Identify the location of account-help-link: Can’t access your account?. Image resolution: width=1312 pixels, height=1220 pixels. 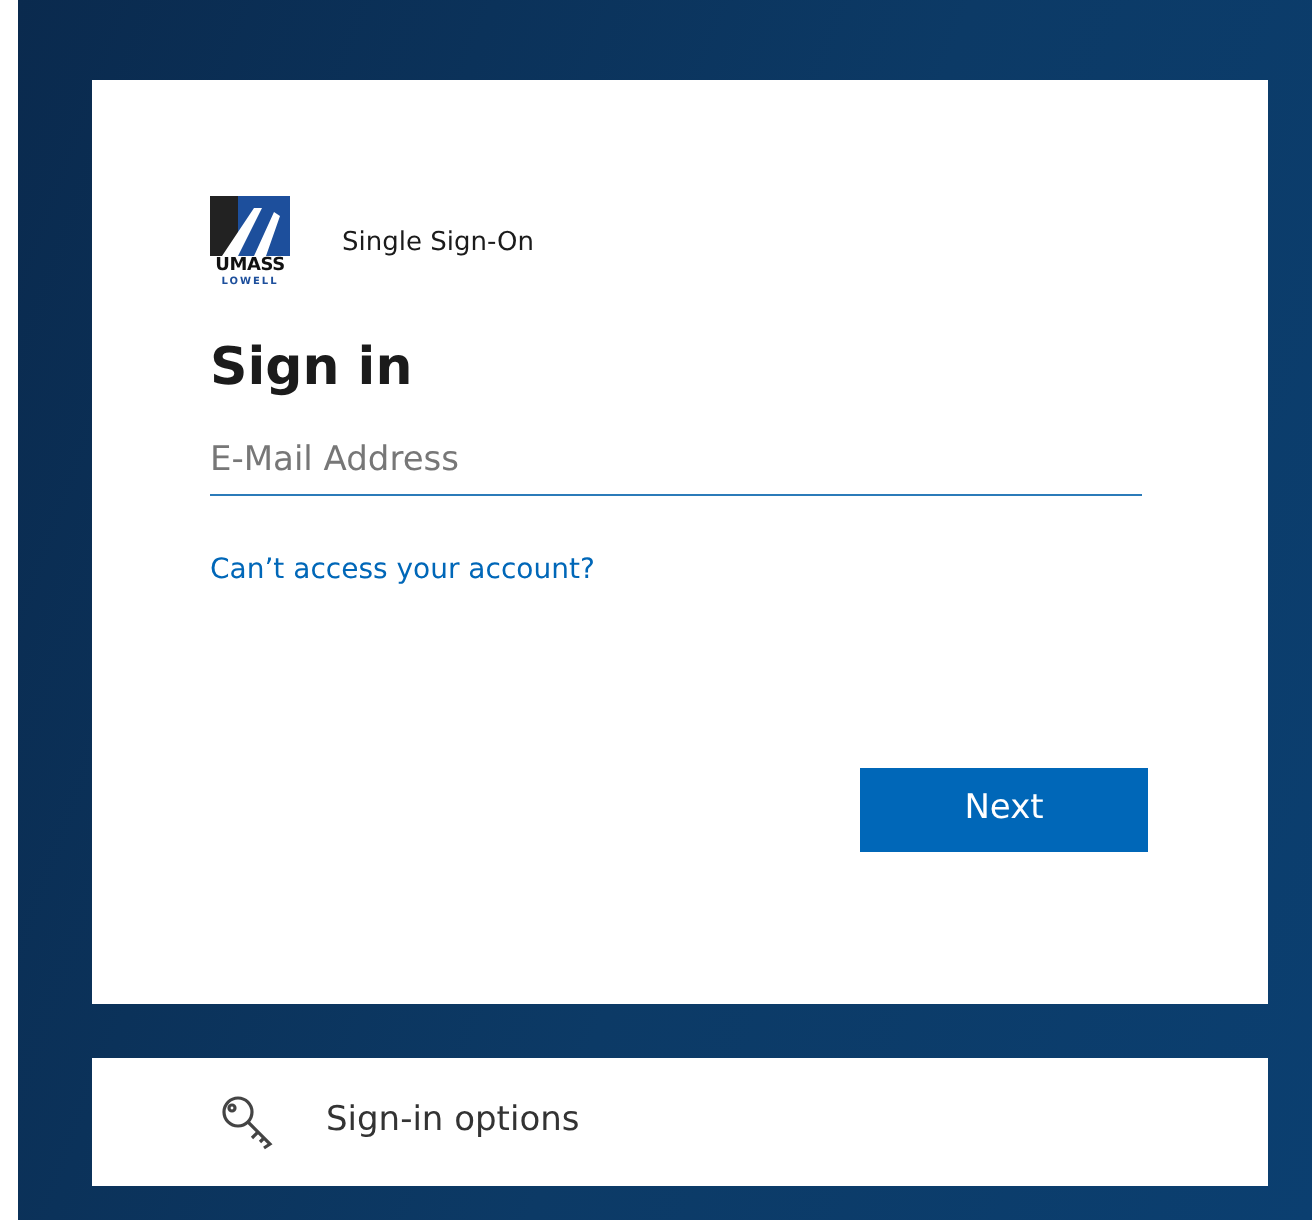
(402, 571).